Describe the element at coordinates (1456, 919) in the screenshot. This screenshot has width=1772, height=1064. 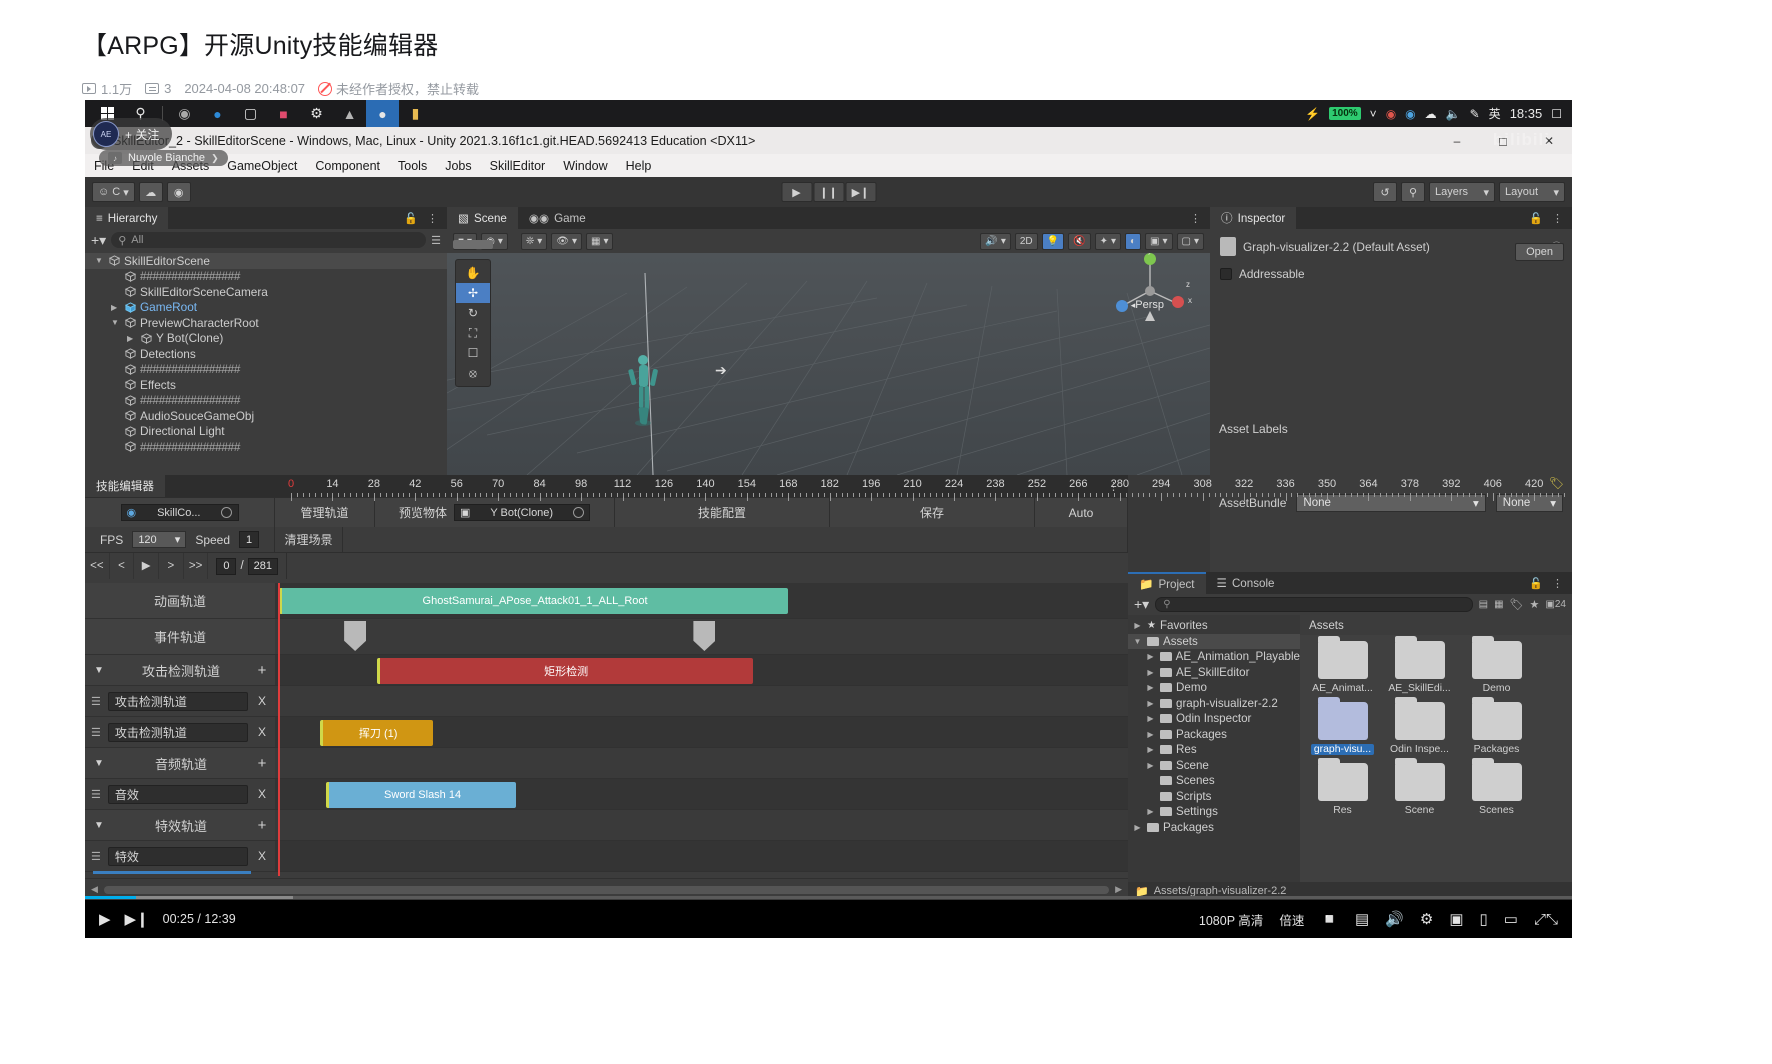
I see `pip-icon: ▣` at that location.